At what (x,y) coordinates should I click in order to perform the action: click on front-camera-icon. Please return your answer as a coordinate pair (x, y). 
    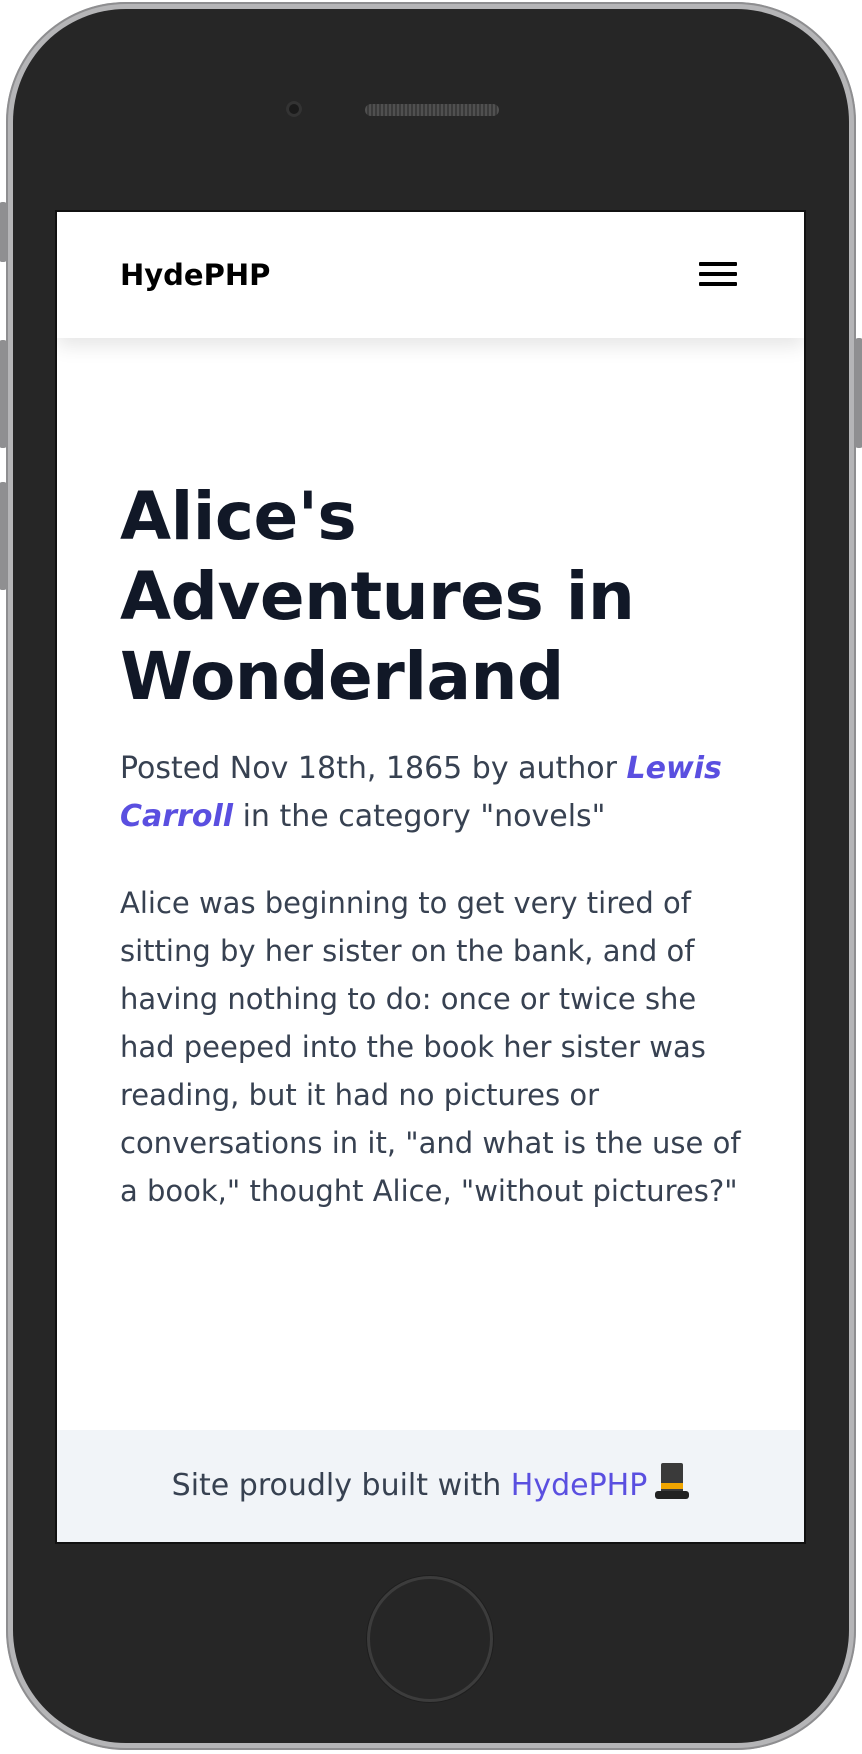
    Looking at the image, I should click on (294, 109).